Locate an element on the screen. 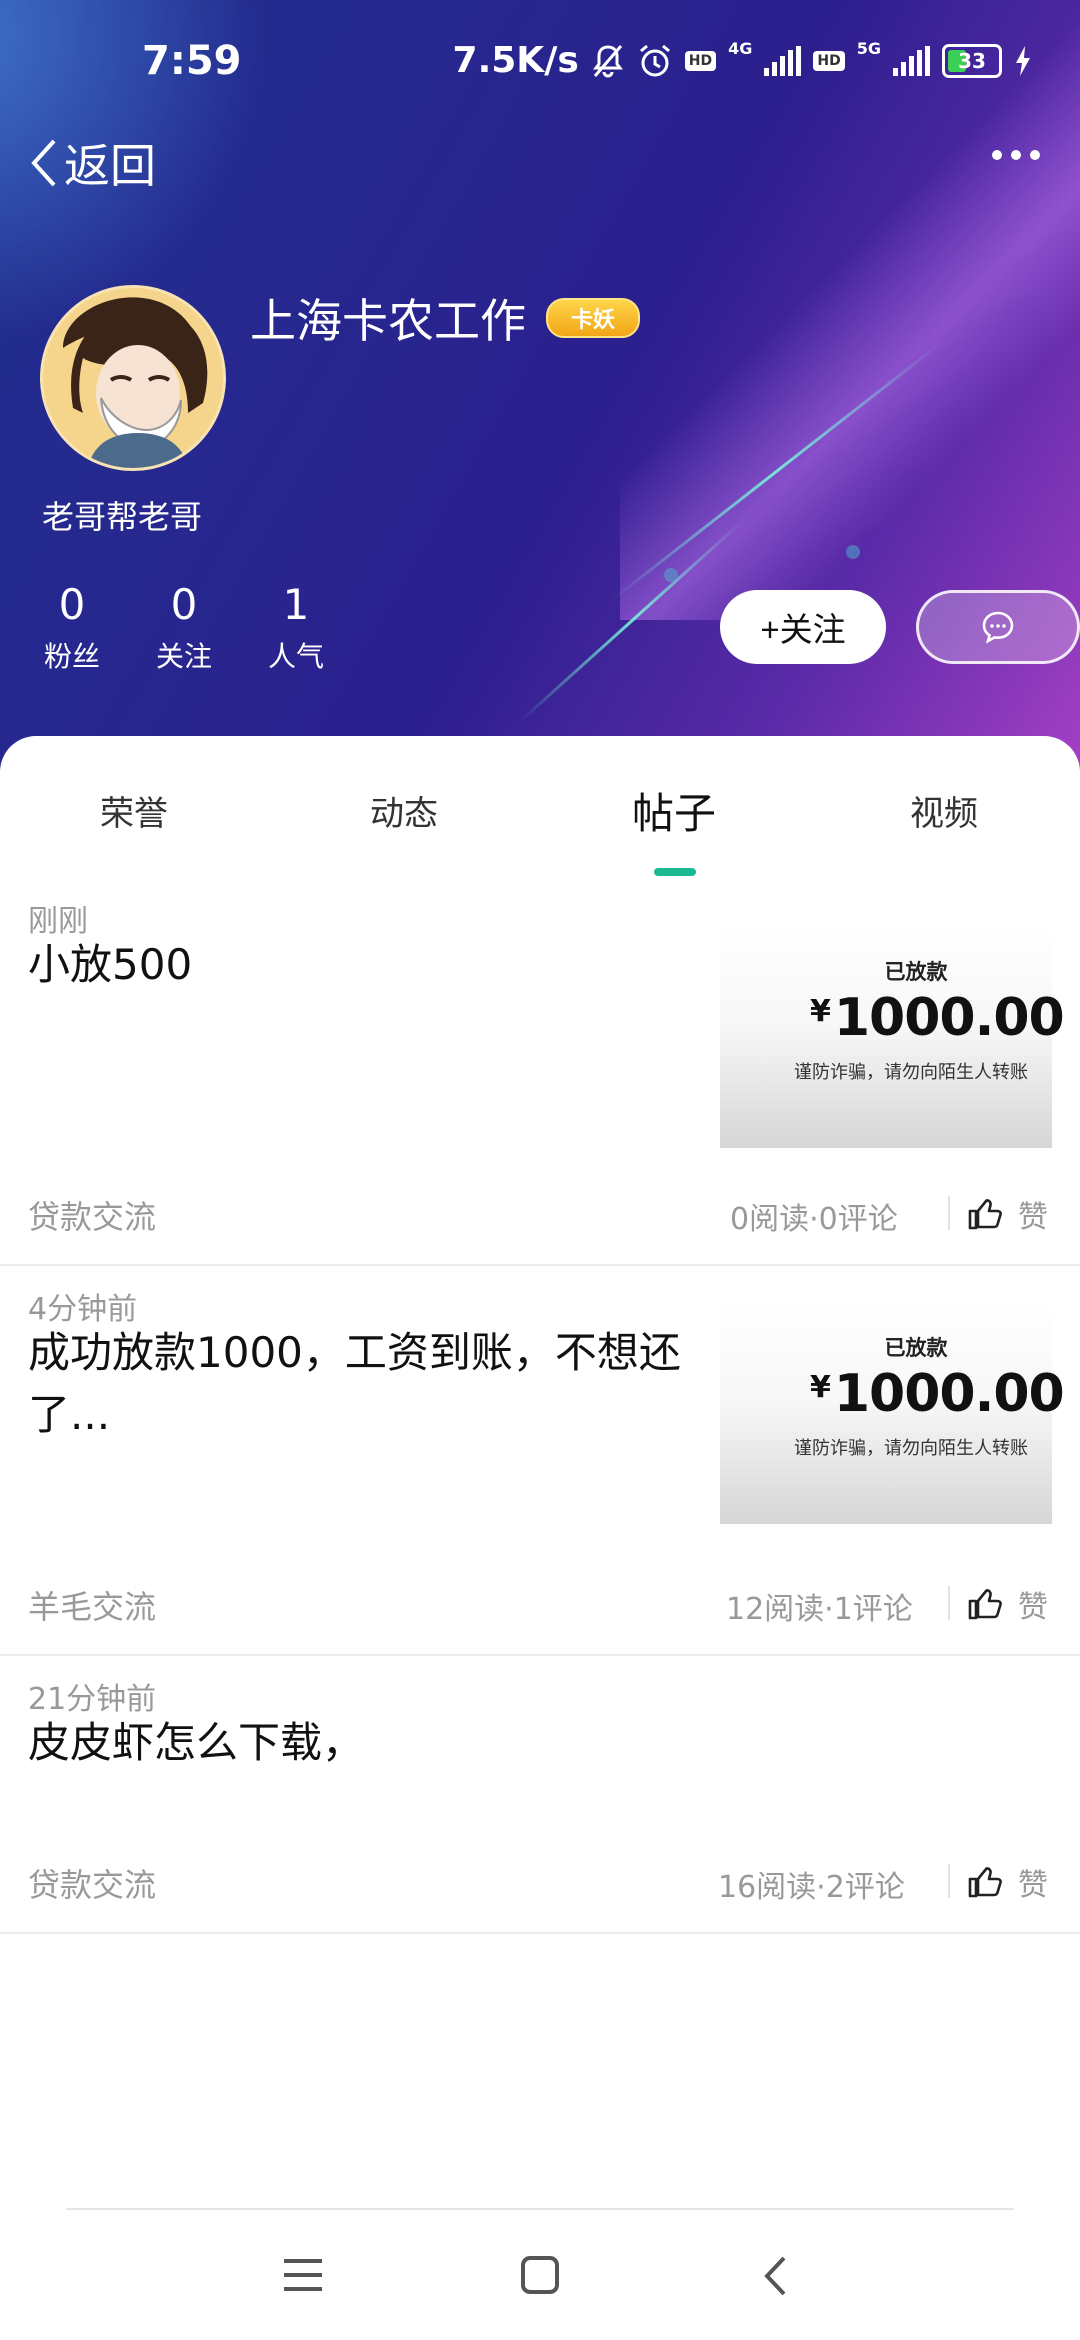 The width and height of the screenshot is (1080, 2340). post-item: 21分钟前 皮皮虾怎么下载， 贷款交流 16阅读·2评论 赞 is located at coordinates (540, 1794).